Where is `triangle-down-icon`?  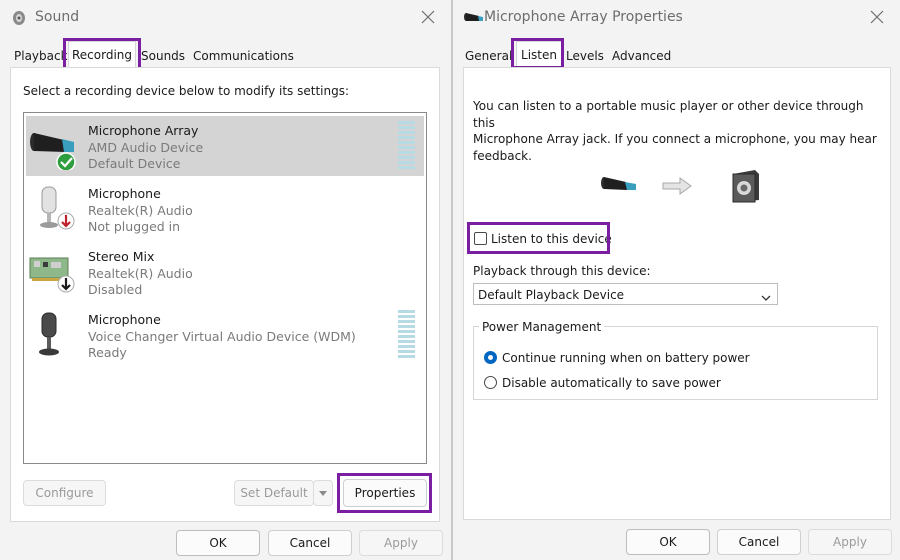 triangle-down-icon is located at coordinates (323, 493).